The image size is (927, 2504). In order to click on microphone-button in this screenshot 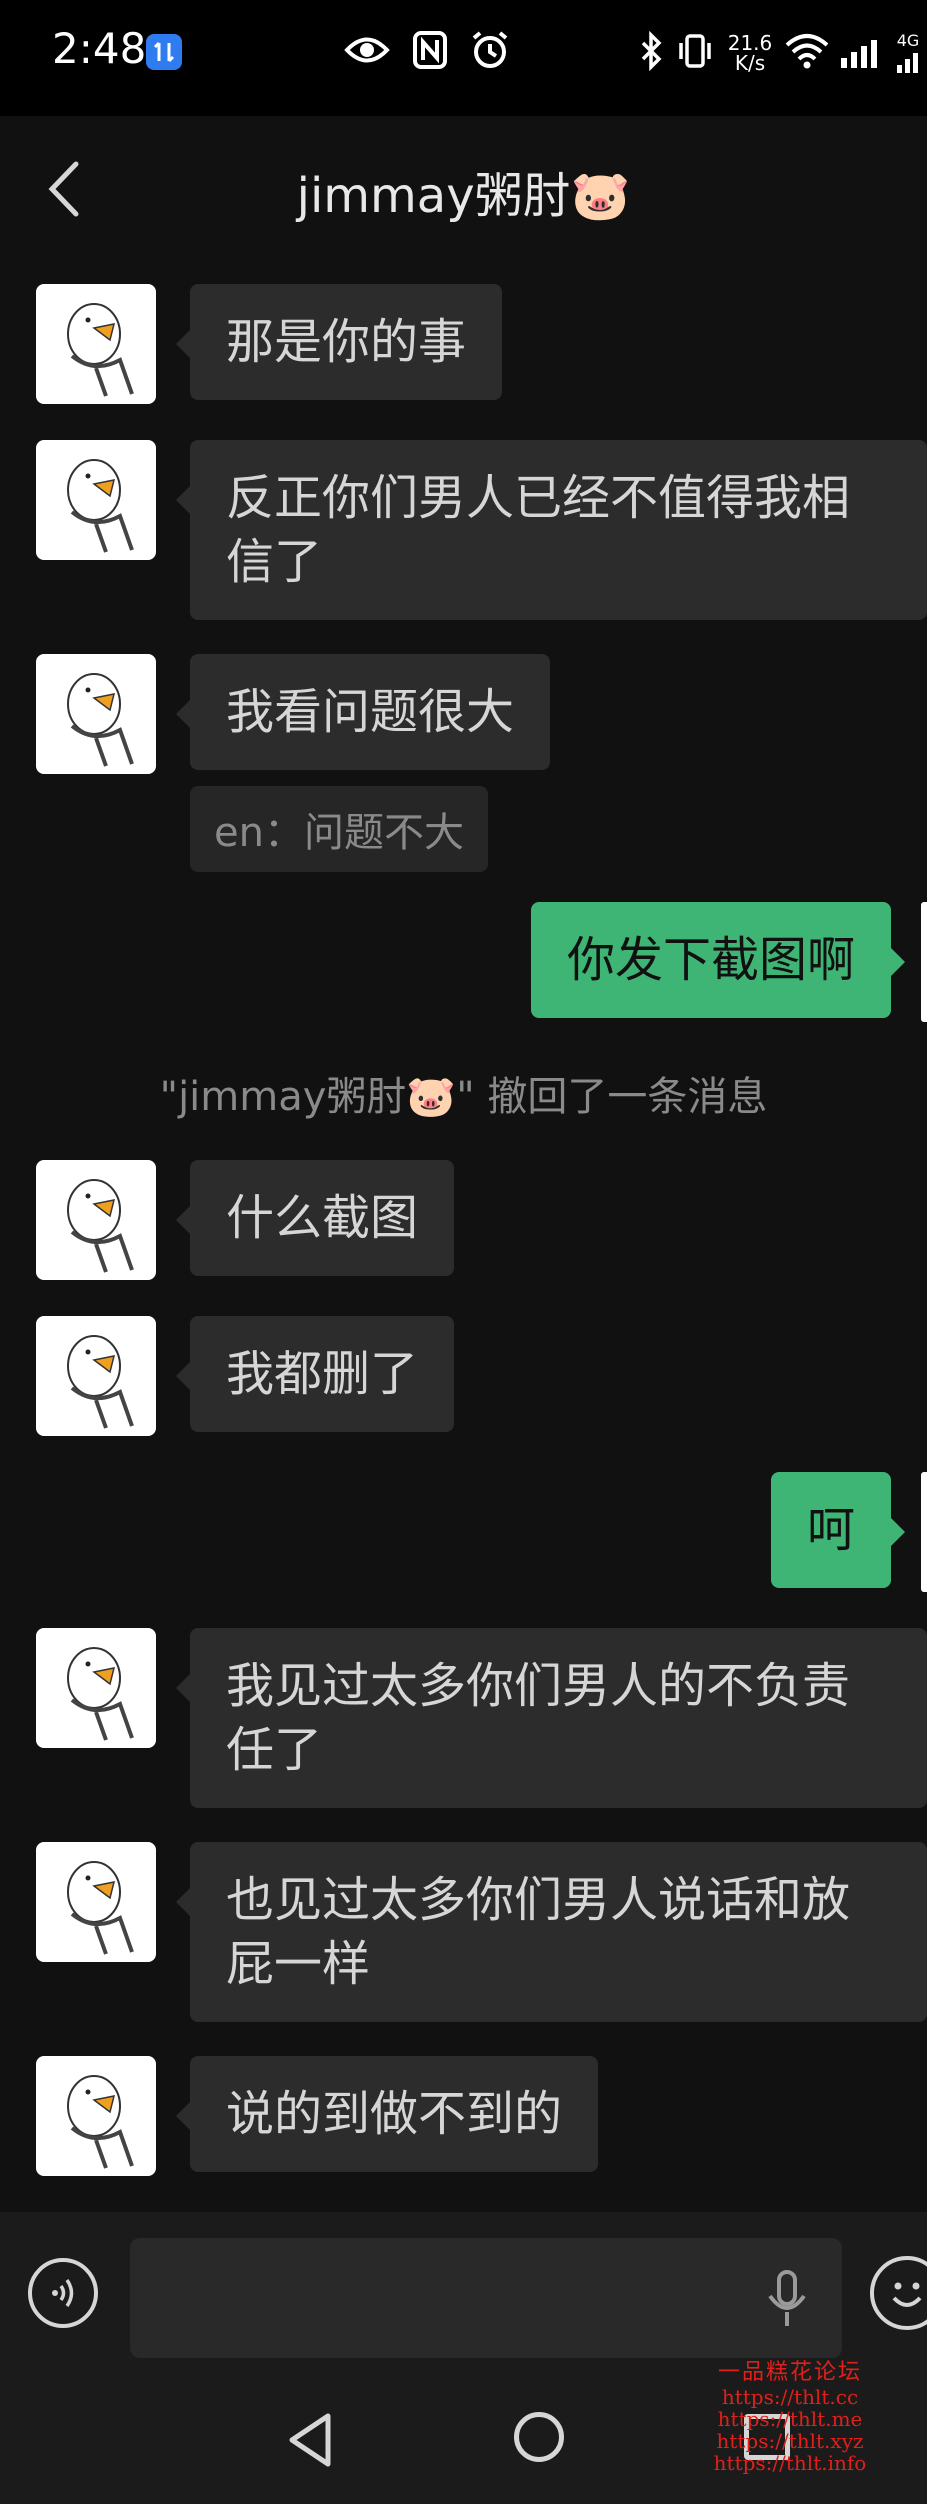, I will do `click(787, 2299)`.